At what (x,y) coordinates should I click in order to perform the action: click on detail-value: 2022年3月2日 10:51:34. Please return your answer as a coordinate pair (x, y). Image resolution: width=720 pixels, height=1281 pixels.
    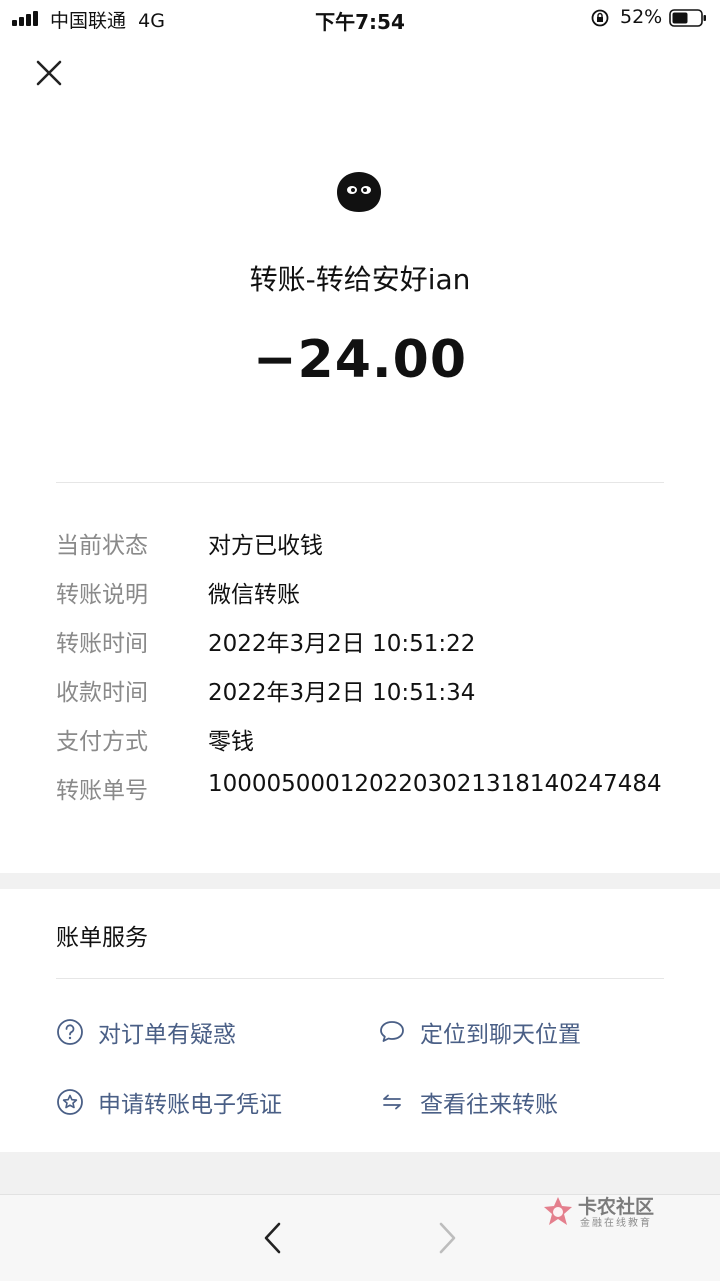
    Looking at the image, I should click on (342, 693).